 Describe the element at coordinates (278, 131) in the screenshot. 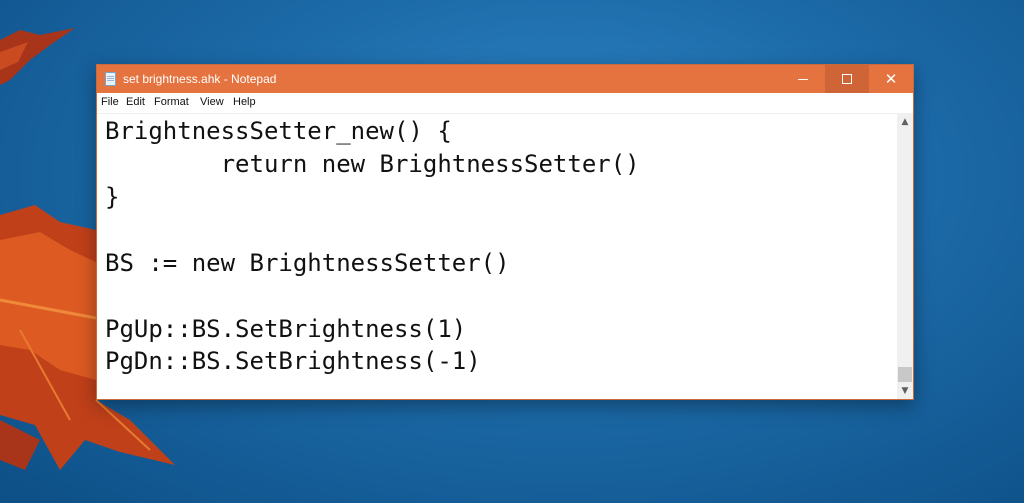

I see `code-line: BrightnessSetter_new() {` at that location.